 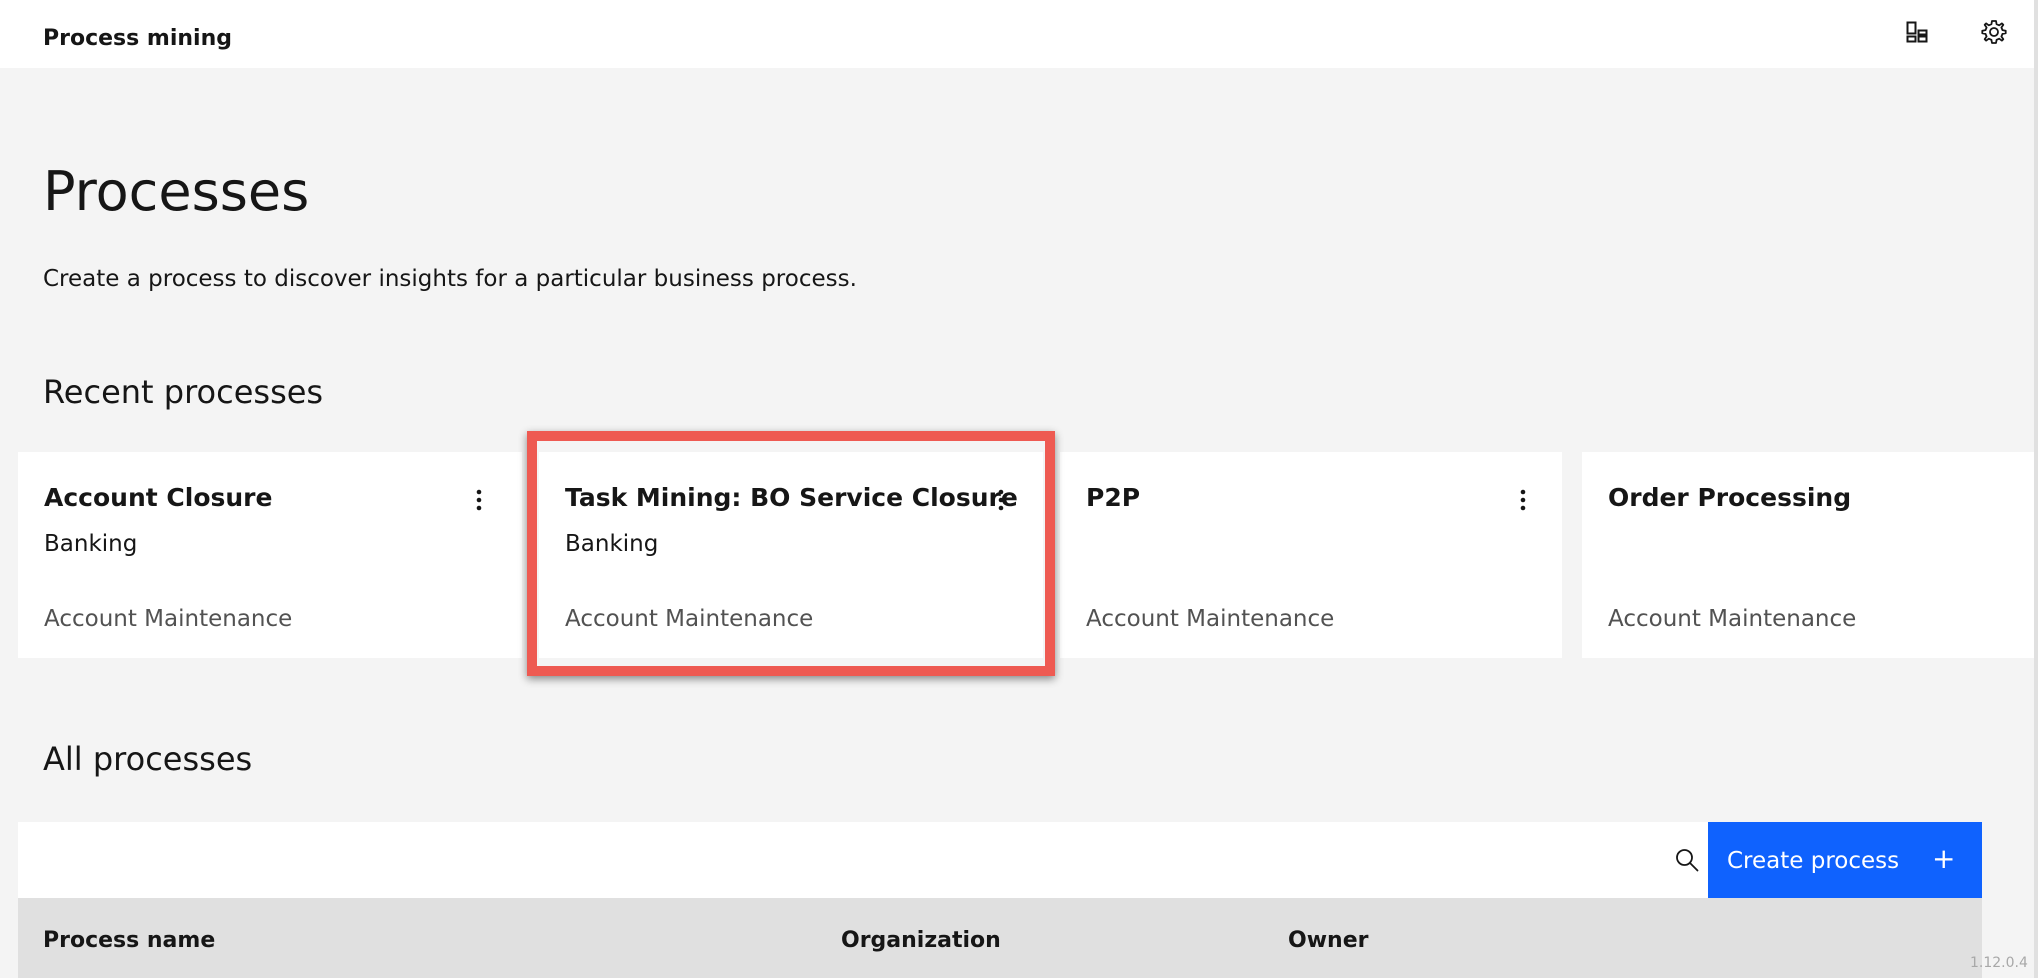 What do you see at coordinates (1730, 497) in the screenshot?
I see `card-title: Order Processing` at bounding box center [1730, 497].